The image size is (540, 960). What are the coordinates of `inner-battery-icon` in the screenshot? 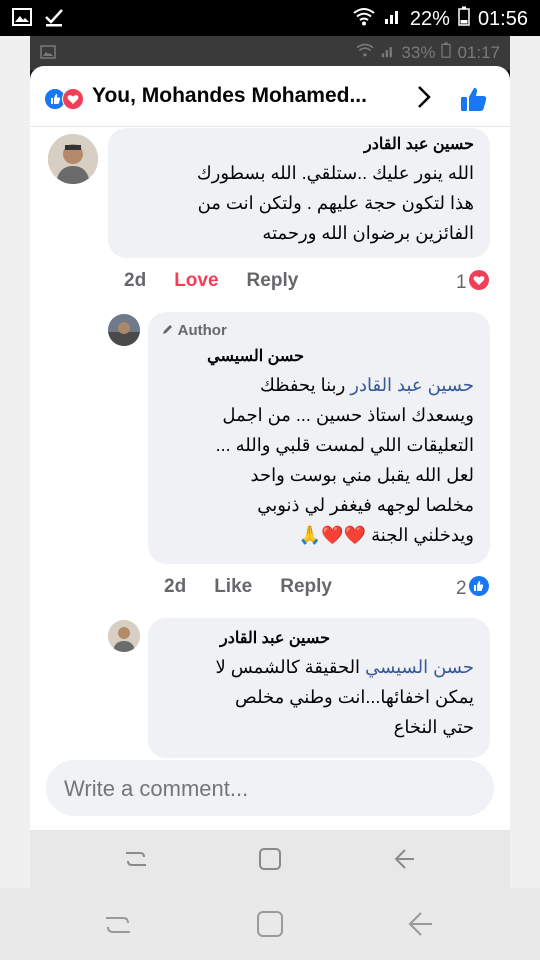 It's located at (446, 52).